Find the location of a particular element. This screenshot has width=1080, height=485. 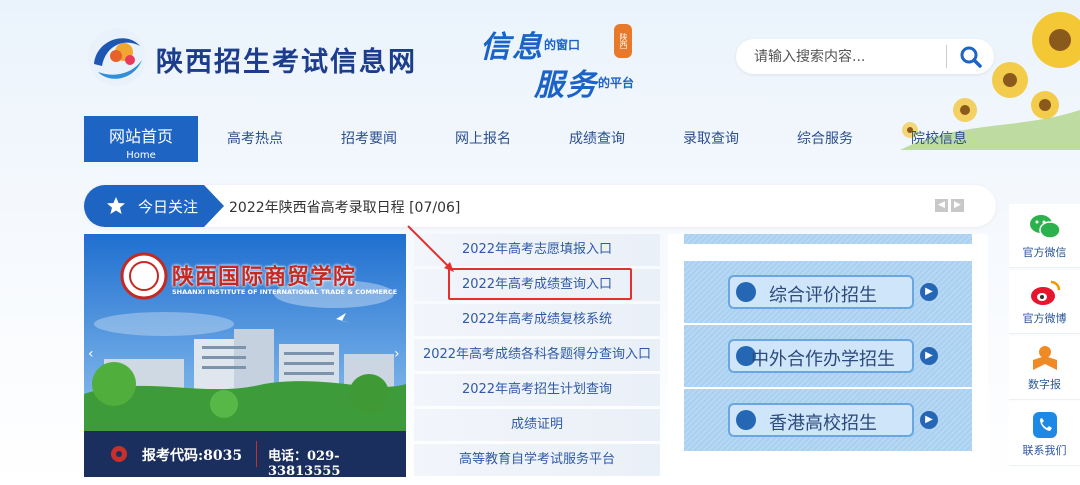

panel-button-sino-foreign-frame: 中外合作办学招生 is located at coordinates (821, 356).